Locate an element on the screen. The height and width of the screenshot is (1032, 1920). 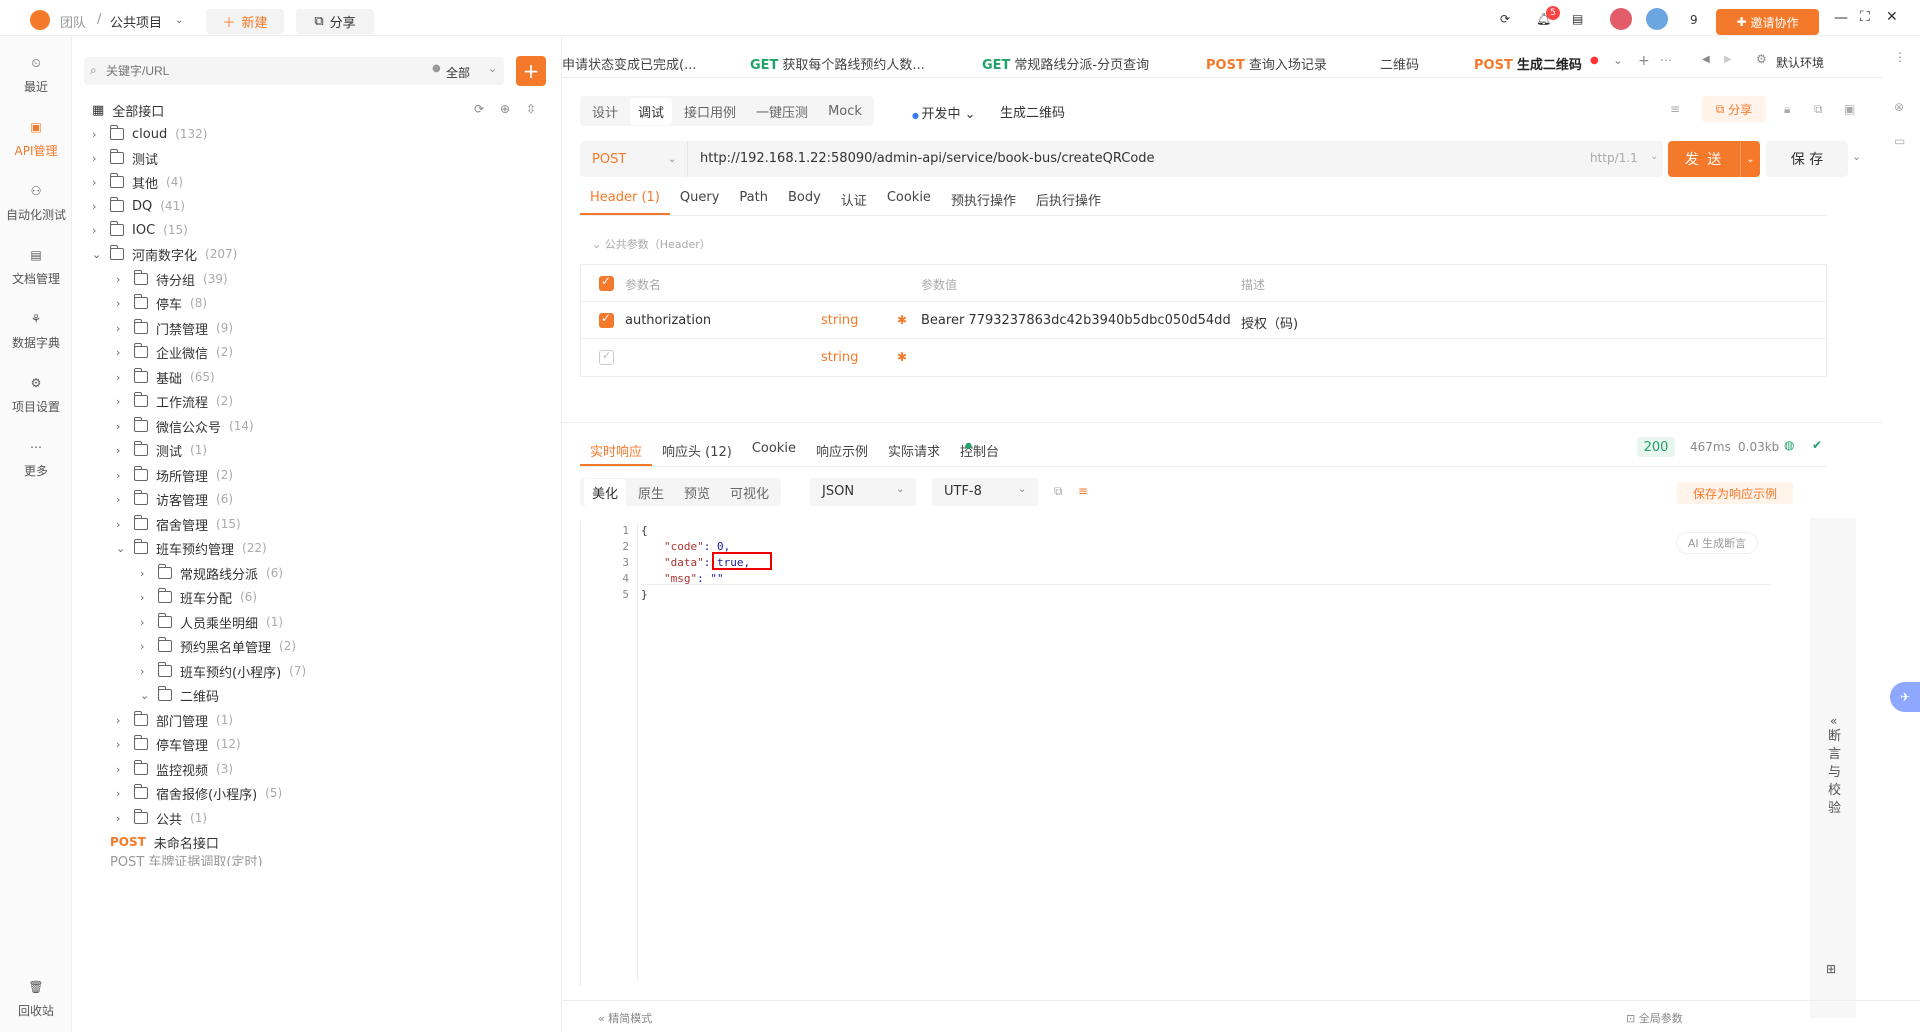
nav-api: ▣ API管理 is located at coordinates (36, 139).